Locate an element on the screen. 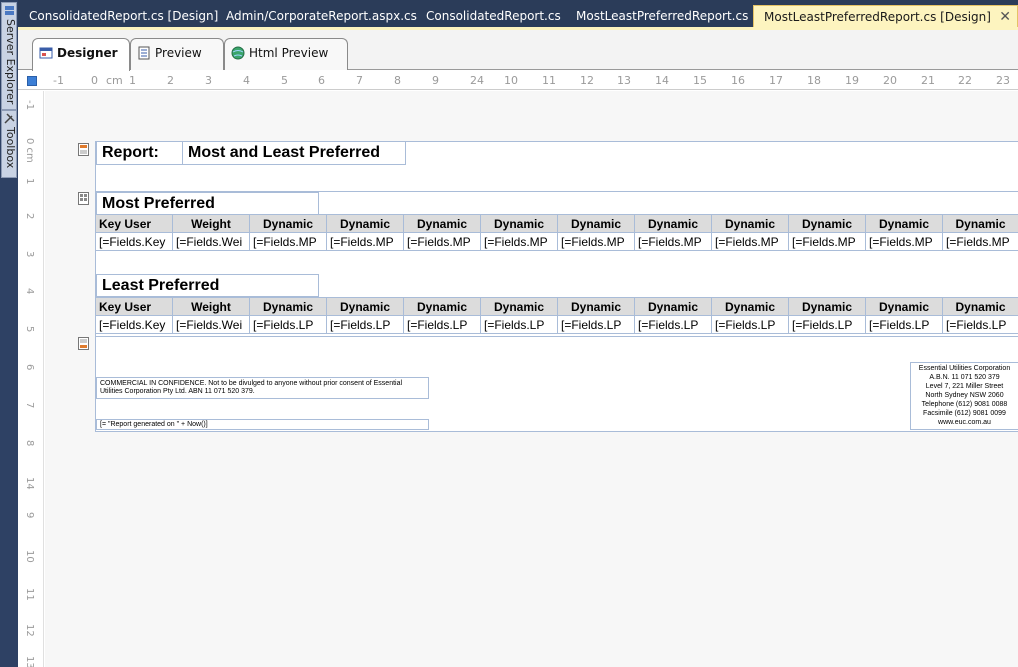  doc-tab-consolidated-design: ConsolidatedReport.cs [Design] is located at coordinates (123, 16).